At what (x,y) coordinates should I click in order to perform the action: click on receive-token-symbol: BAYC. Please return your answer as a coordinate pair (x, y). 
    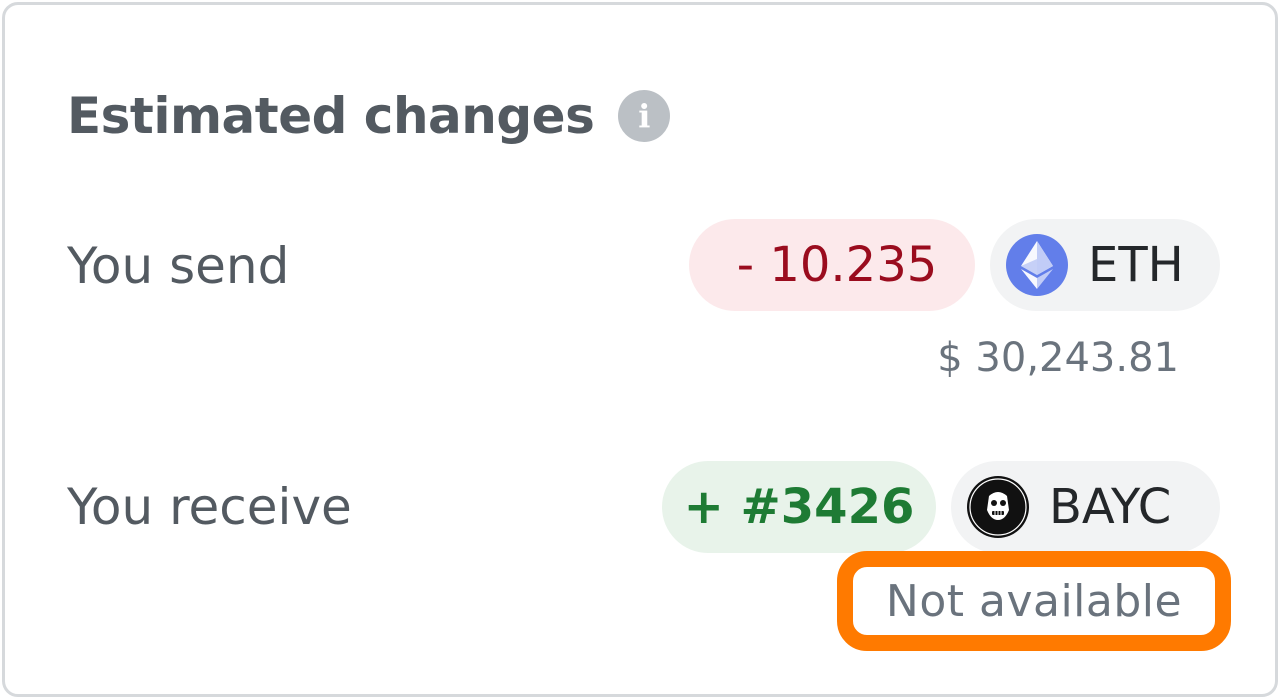
    Looking at the image, I should click on (1110, 507).